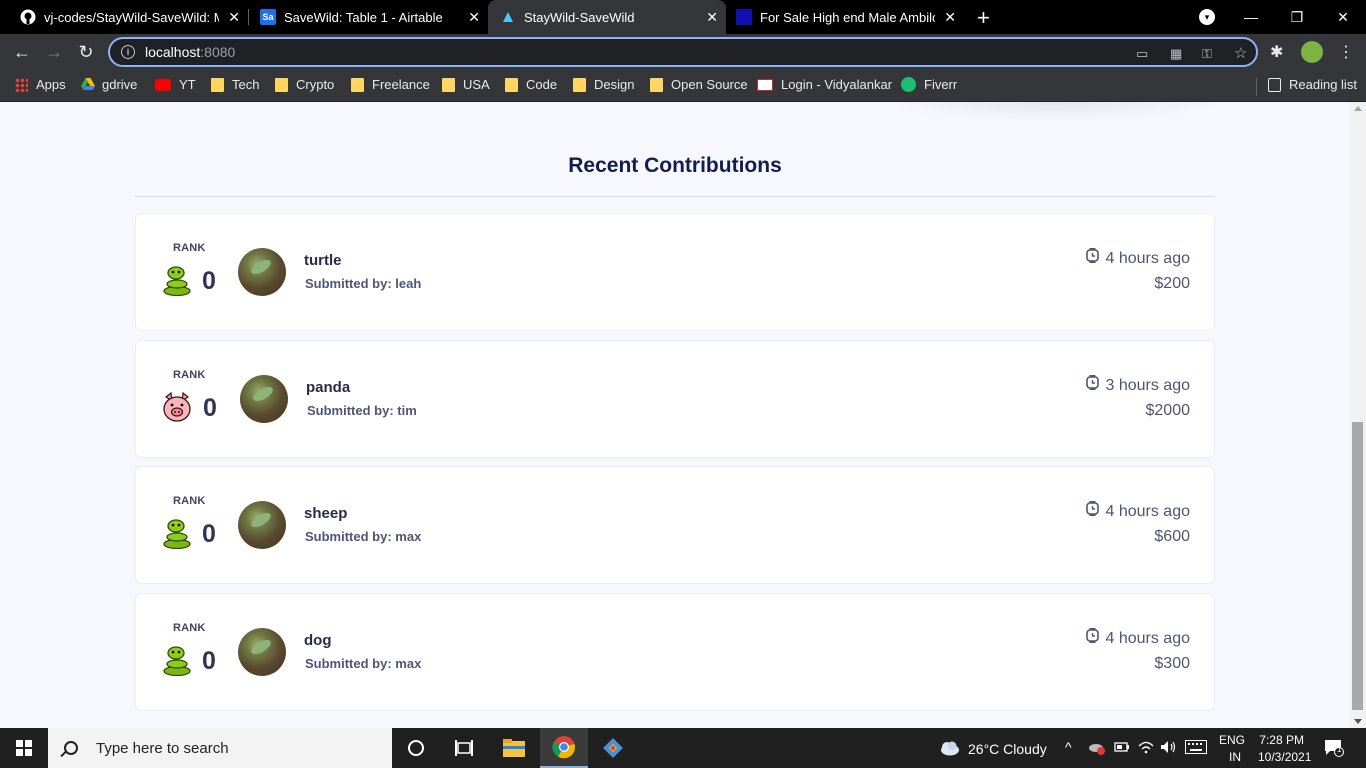 The width and height of the screenshot is (1366, 768). What do you see at coordinates (531, 84) in the screenshot?
I see `bookmark-code: Code` at bounding box center [531, 84].